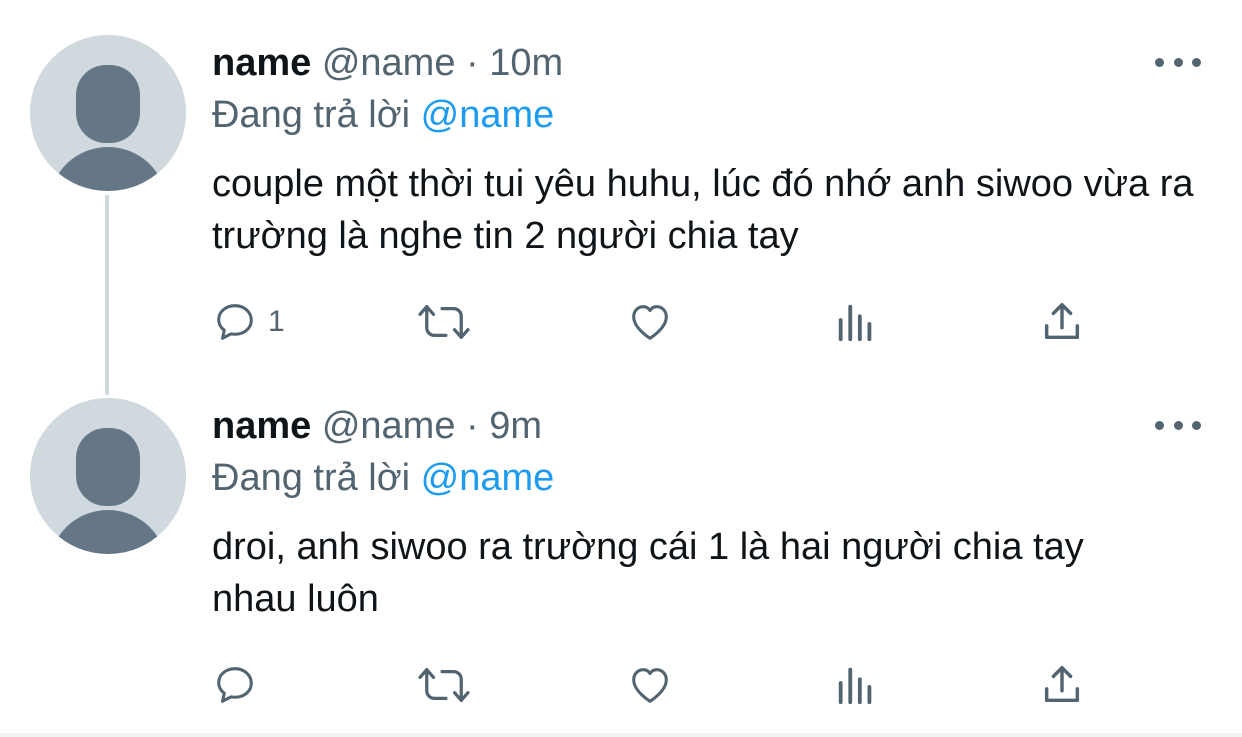  I want to click on reply-button: 1, so click(248, 322).